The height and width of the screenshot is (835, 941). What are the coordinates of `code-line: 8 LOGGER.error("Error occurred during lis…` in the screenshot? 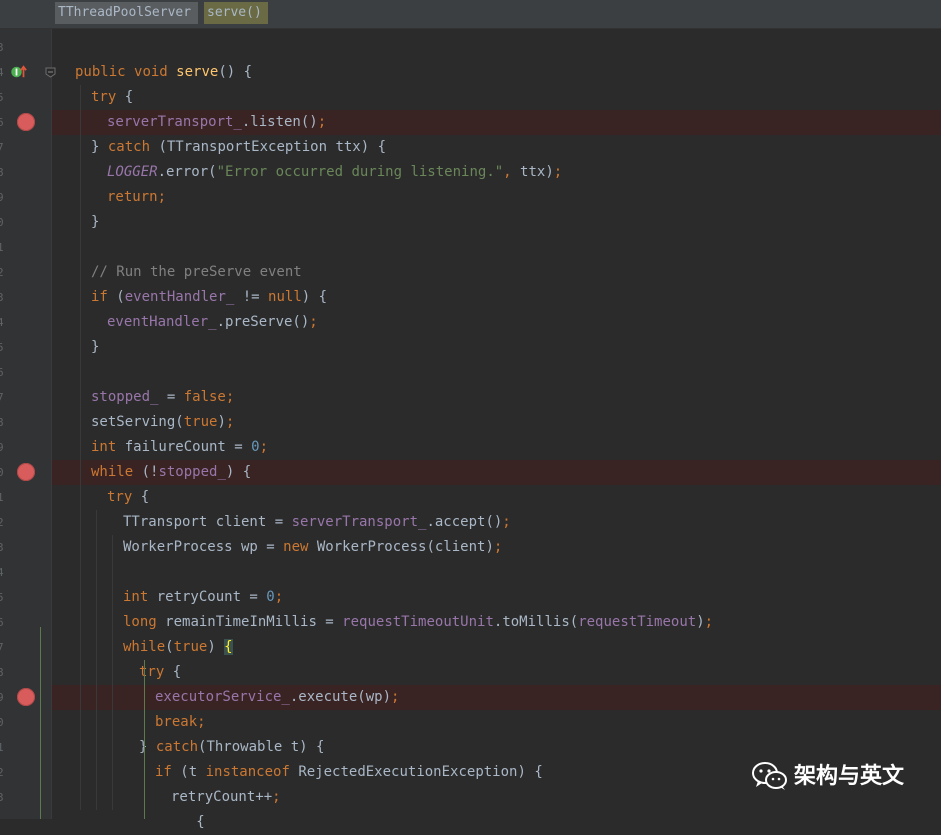 It's located at (470, 172).